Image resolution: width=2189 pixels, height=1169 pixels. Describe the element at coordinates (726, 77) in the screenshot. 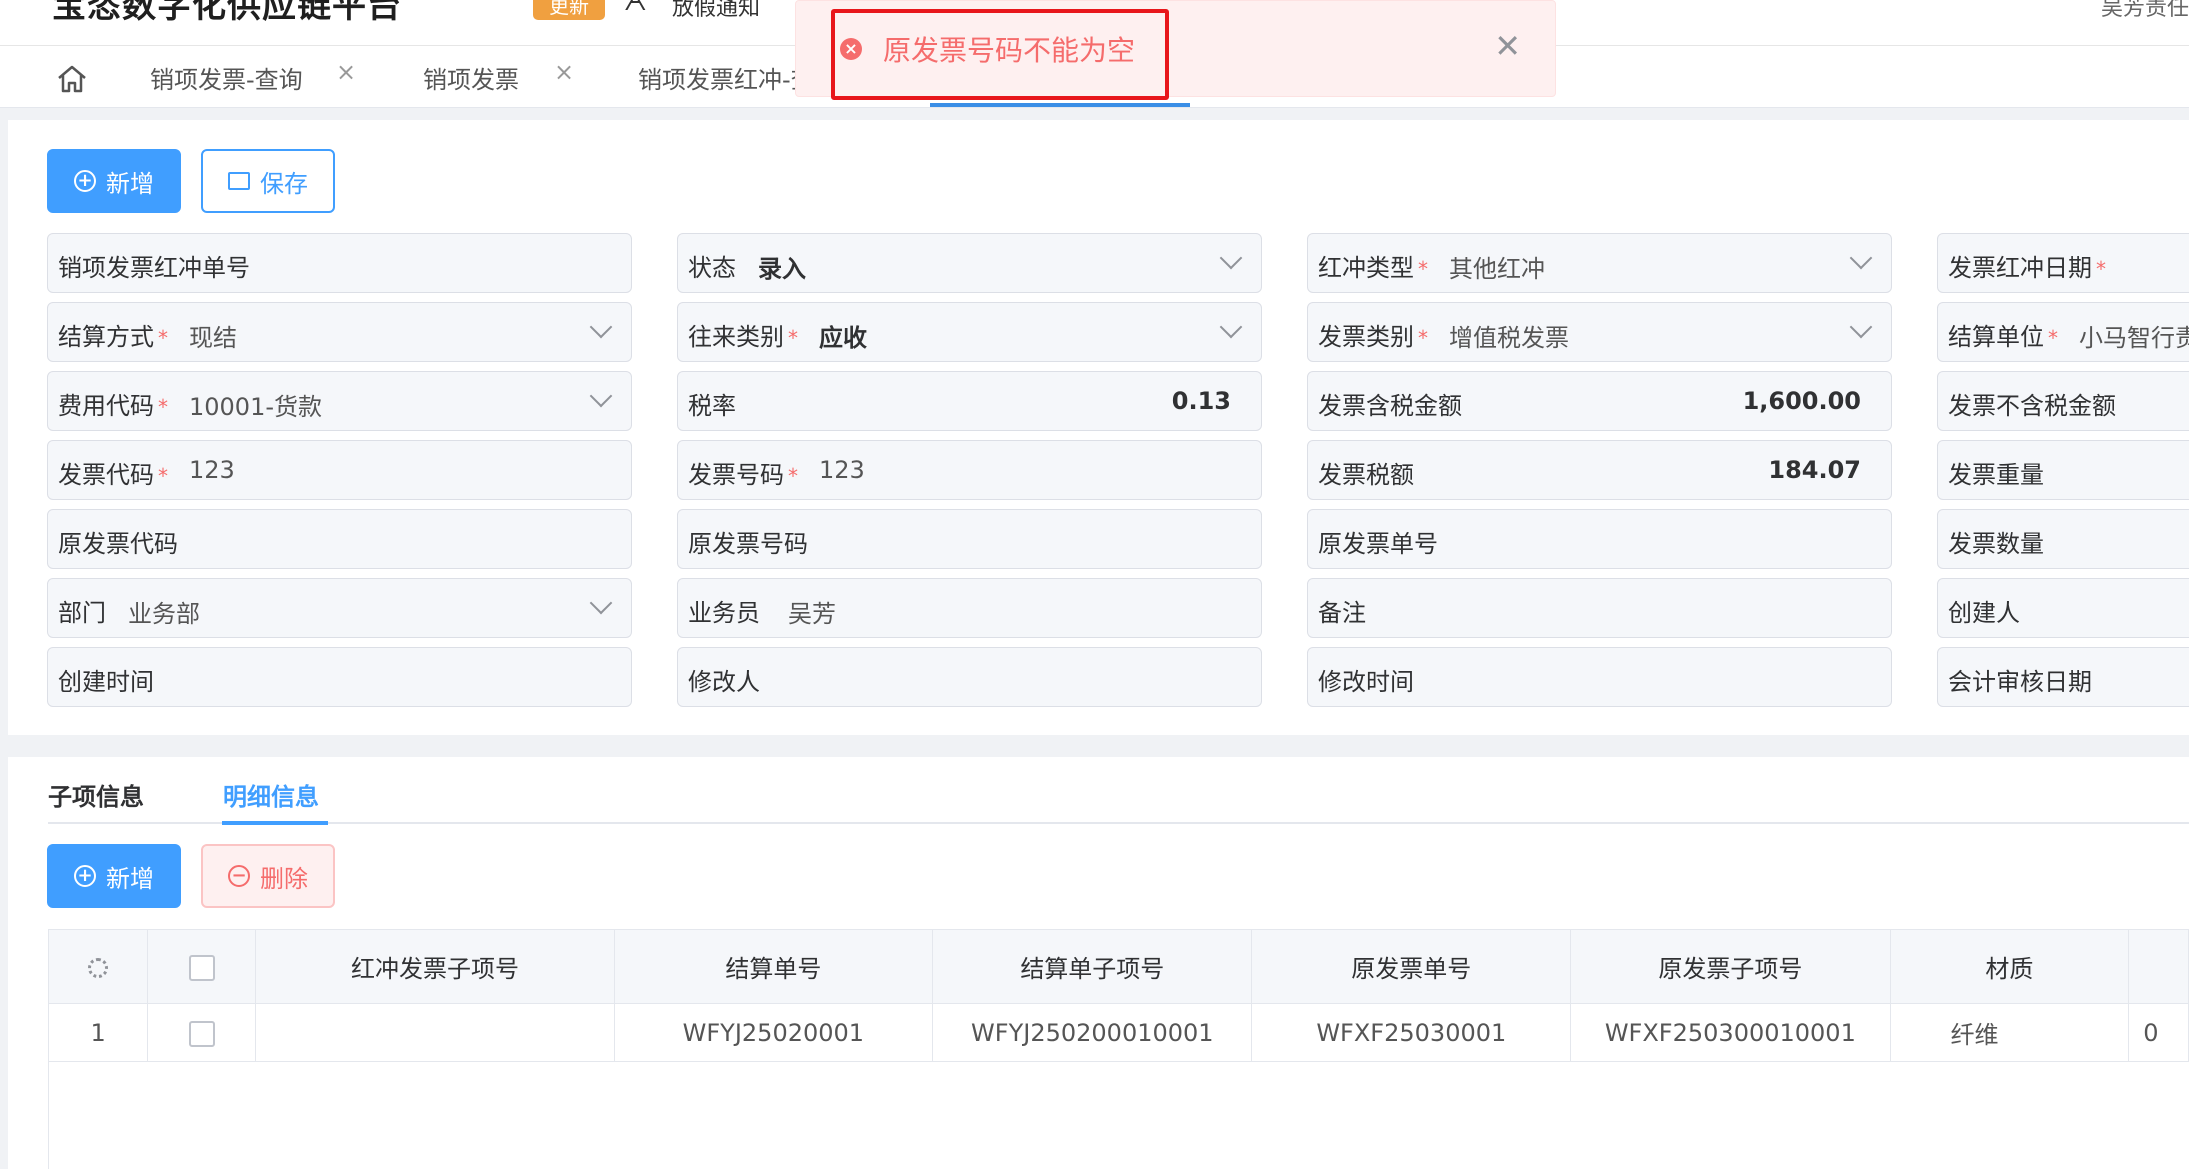

I see `tab-invoice-redflush: 销项发票红冲-查` at that location.